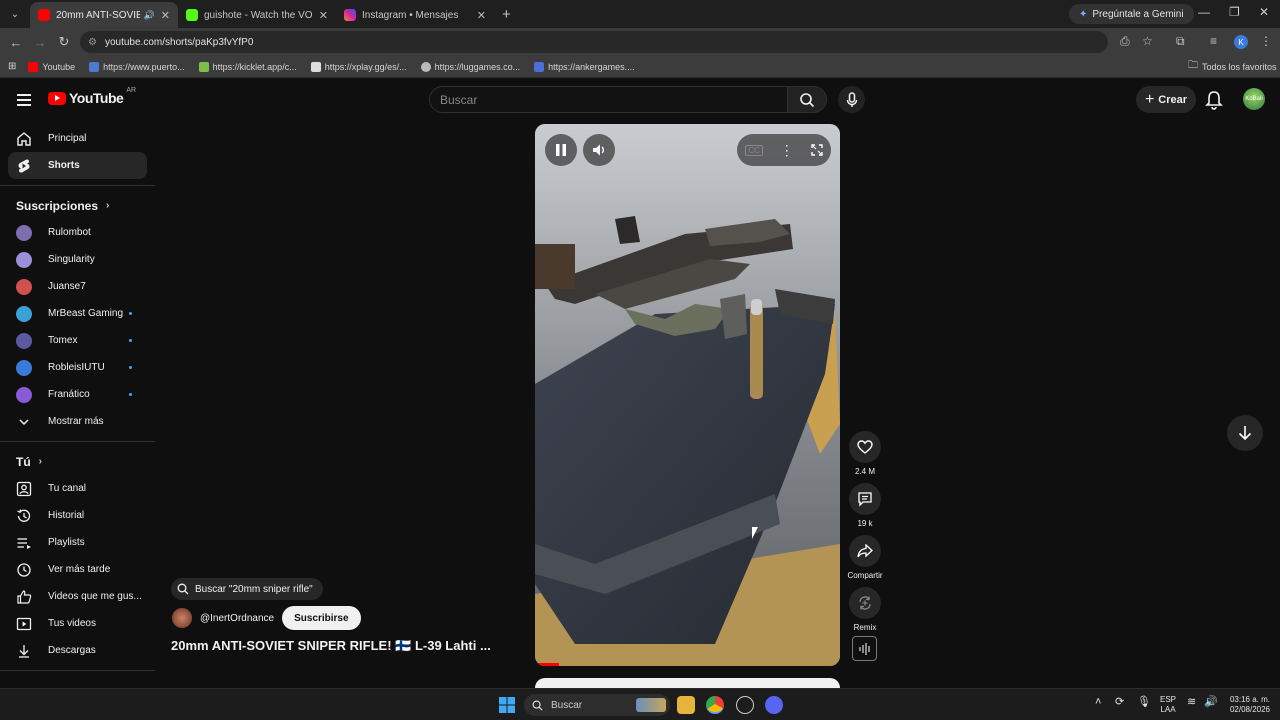 The width and height of the screenshot is (1280, 720). Describe the element at coordinates (506, 14) in the screenshot. I see `new-tab-button: +` at that location.